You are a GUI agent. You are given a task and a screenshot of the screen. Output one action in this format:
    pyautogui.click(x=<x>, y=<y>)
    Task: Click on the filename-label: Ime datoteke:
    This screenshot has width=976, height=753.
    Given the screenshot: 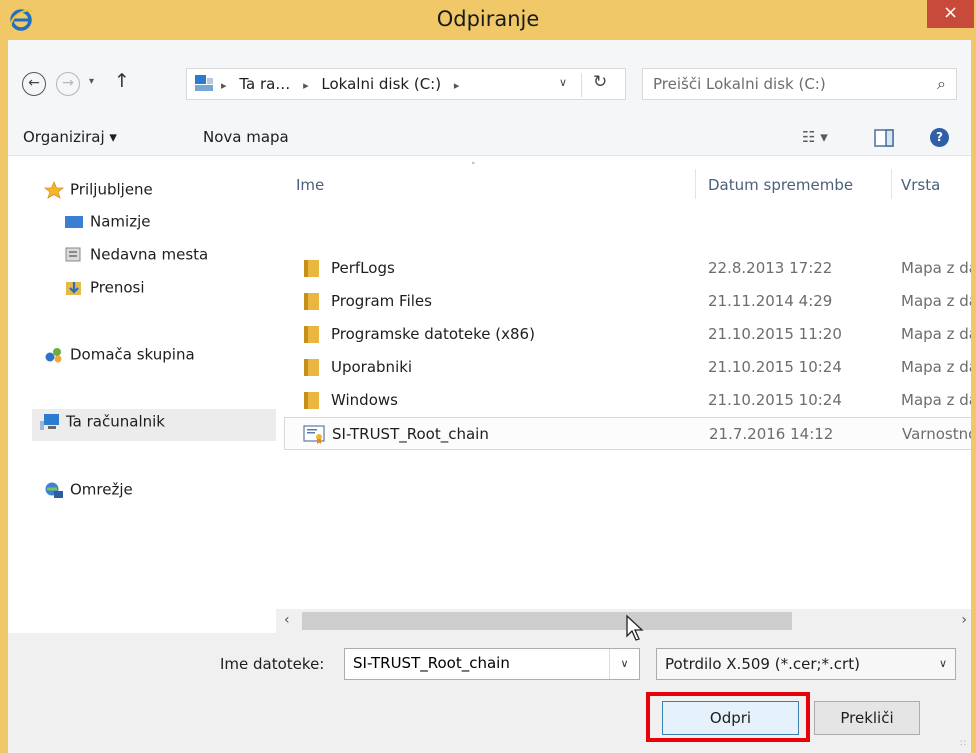 What is the action you would take?
    pyautogui.click(x=272, y=664)
    